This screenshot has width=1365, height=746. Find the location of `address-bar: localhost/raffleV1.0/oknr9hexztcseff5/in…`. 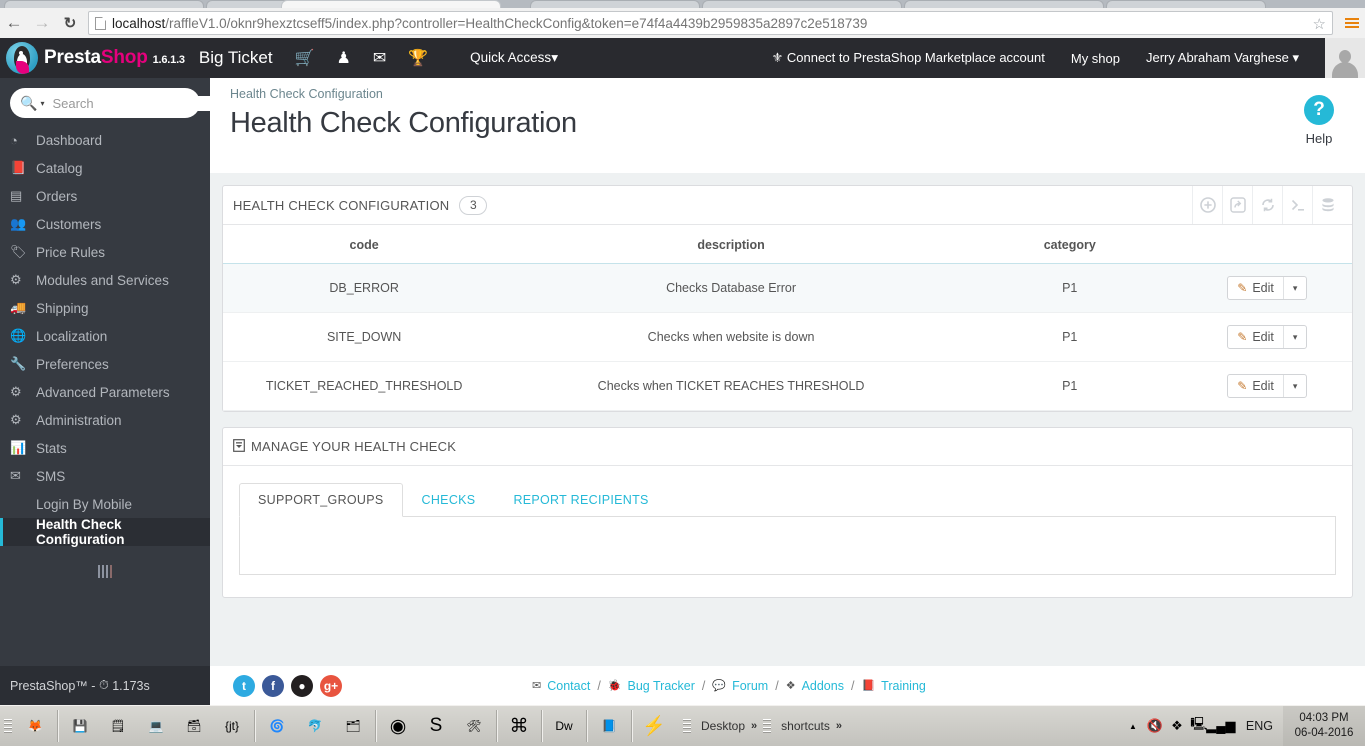

address-bar: localhost/raffleV1.0/oknr9hexztcseff5/in… is located at coordinates (710, 23).